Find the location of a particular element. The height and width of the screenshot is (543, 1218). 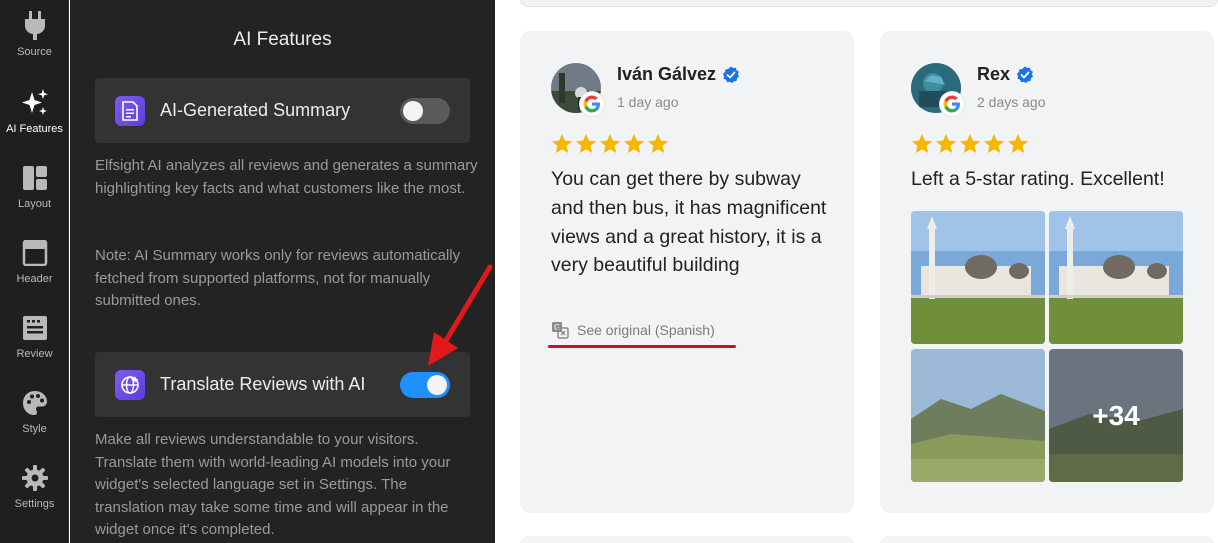

sidebar-item-label: AI Features is located at coordinates (34, 129).